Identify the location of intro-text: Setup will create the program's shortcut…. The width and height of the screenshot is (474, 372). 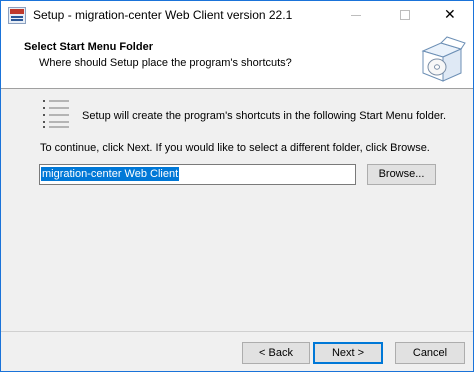
(264, 116).